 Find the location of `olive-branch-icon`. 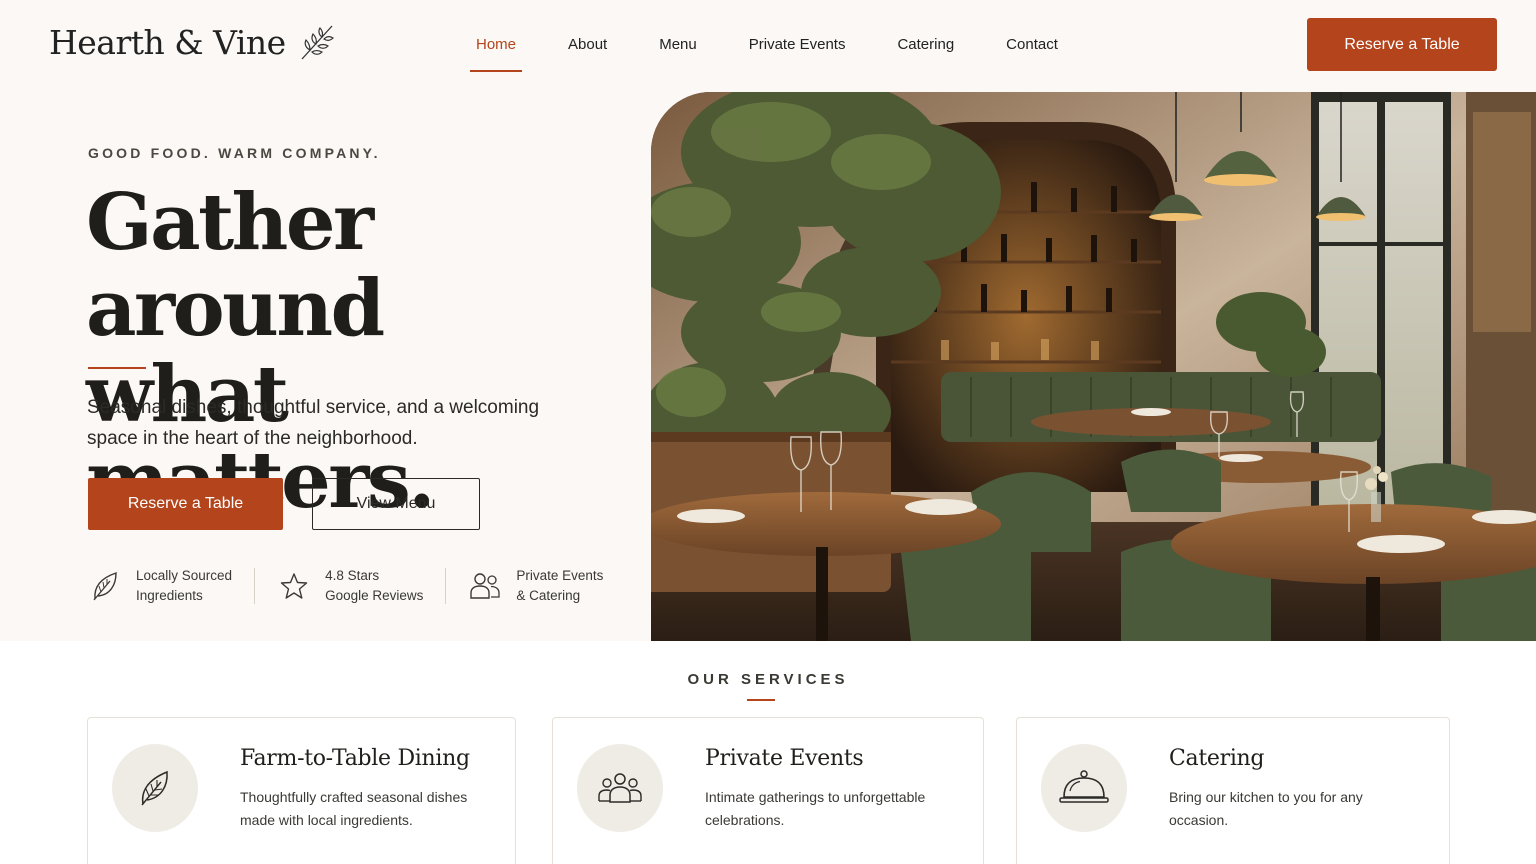

olive-branch-icon is located at coordinates (317, 42).